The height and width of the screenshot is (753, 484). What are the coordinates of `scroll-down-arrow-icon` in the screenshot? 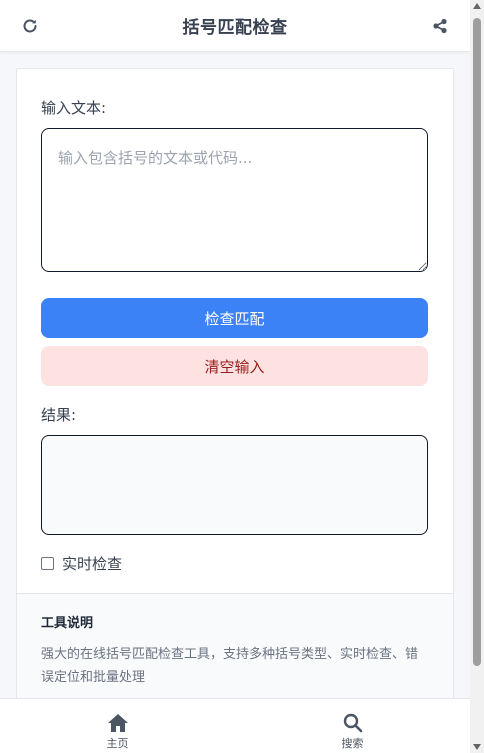 It's located at (477, 747).